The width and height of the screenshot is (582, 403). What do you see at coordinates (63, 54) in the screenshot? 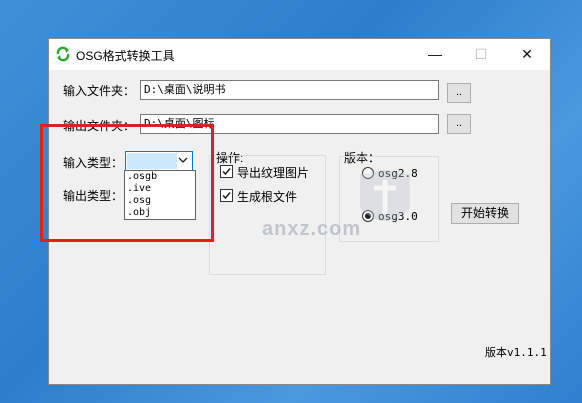
I see `app-icon` at bounding box center [63, 54].